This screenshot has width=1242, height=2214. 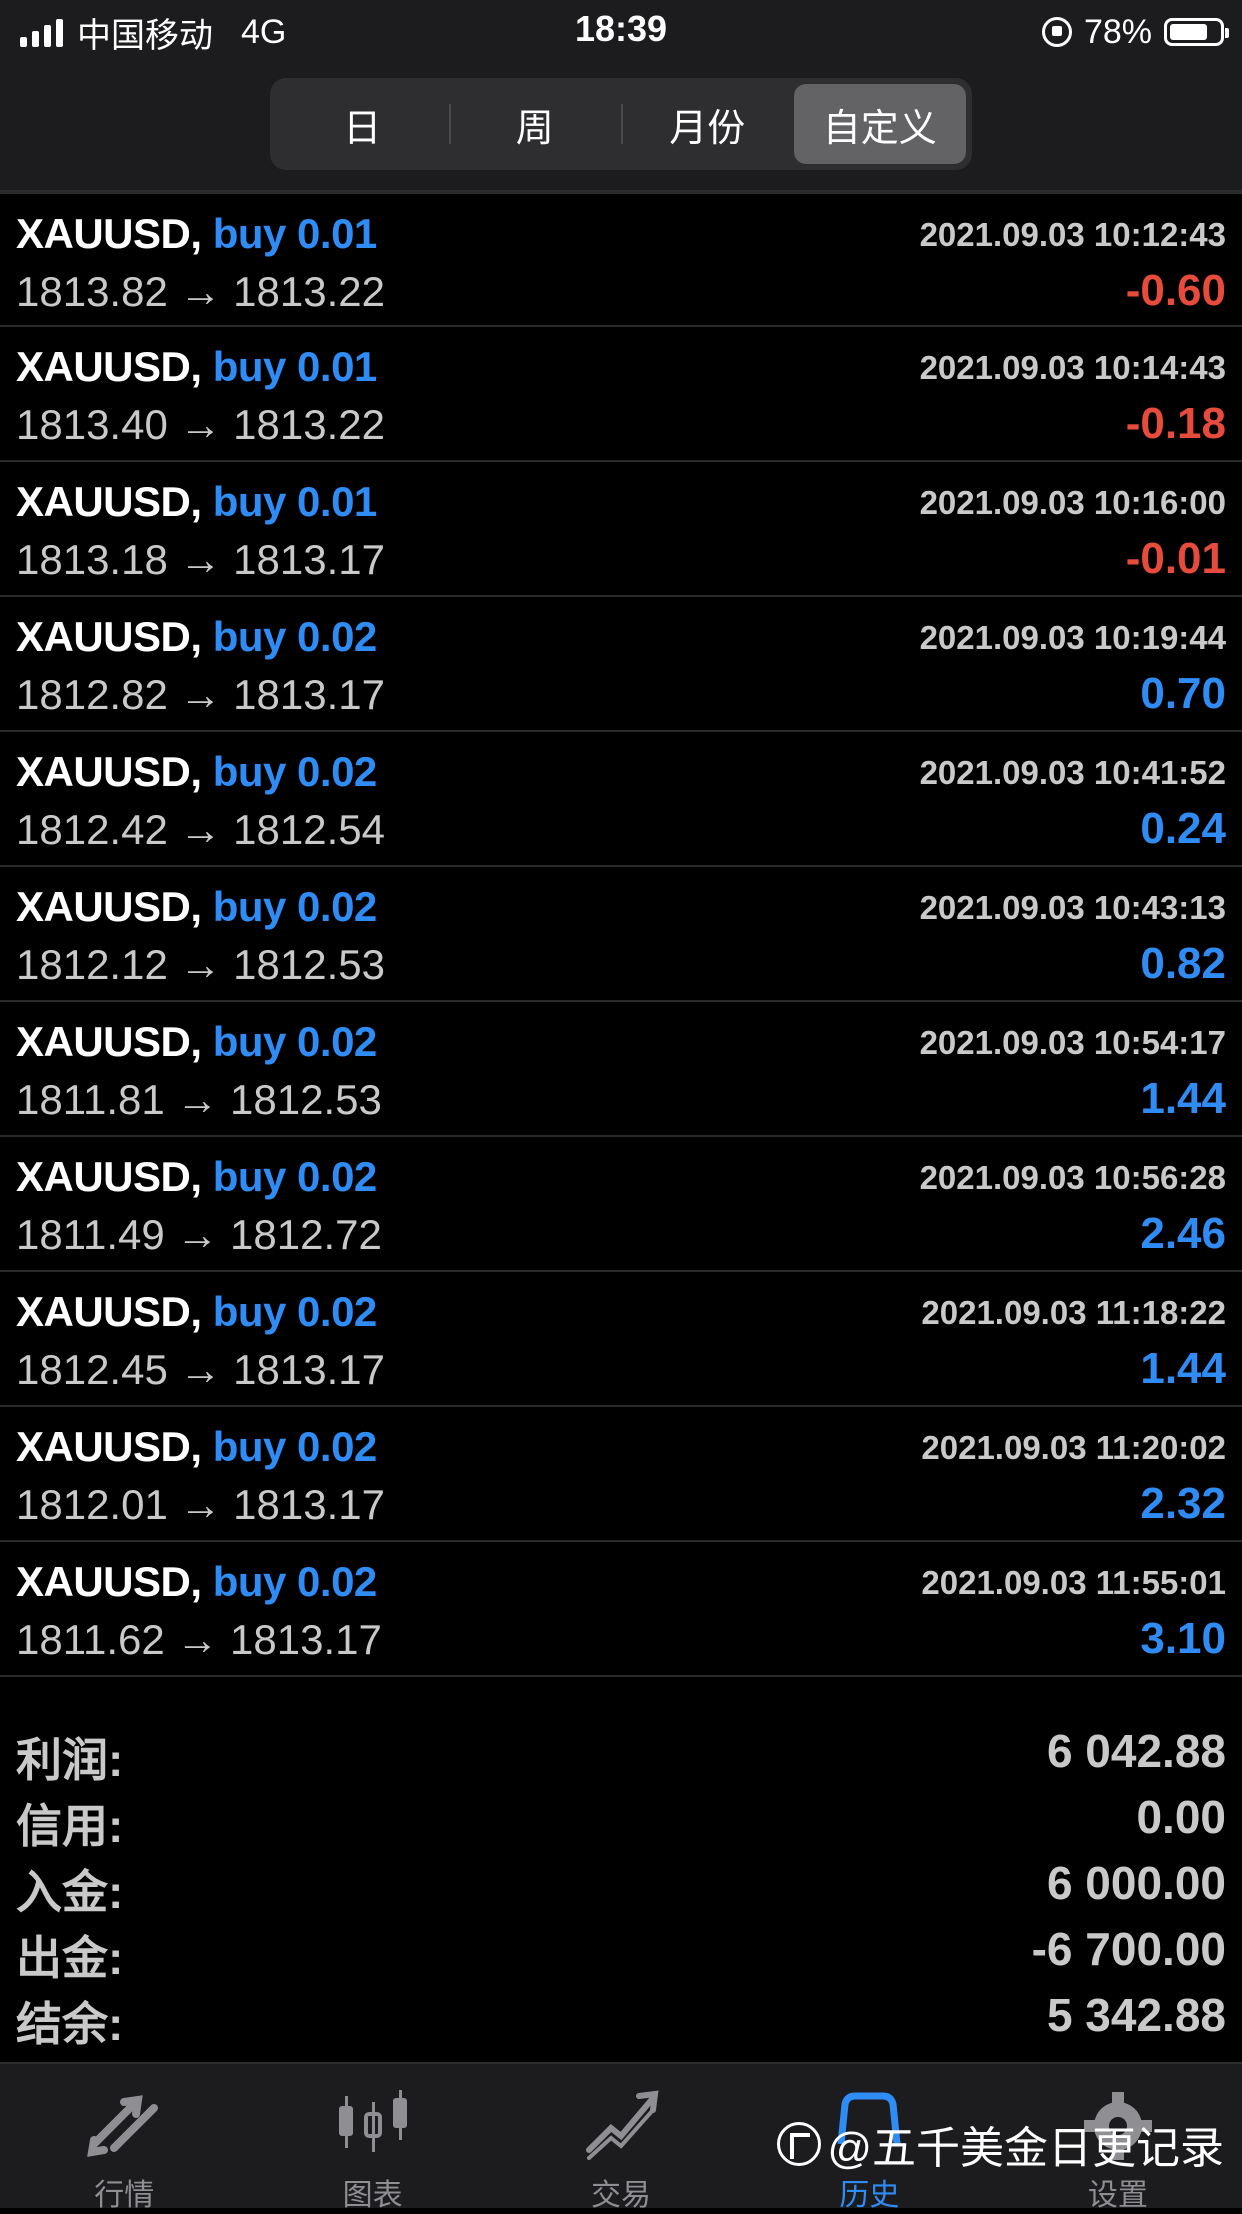 I want to click on trade-profit: -0.60, so click(x=1175, y=290).